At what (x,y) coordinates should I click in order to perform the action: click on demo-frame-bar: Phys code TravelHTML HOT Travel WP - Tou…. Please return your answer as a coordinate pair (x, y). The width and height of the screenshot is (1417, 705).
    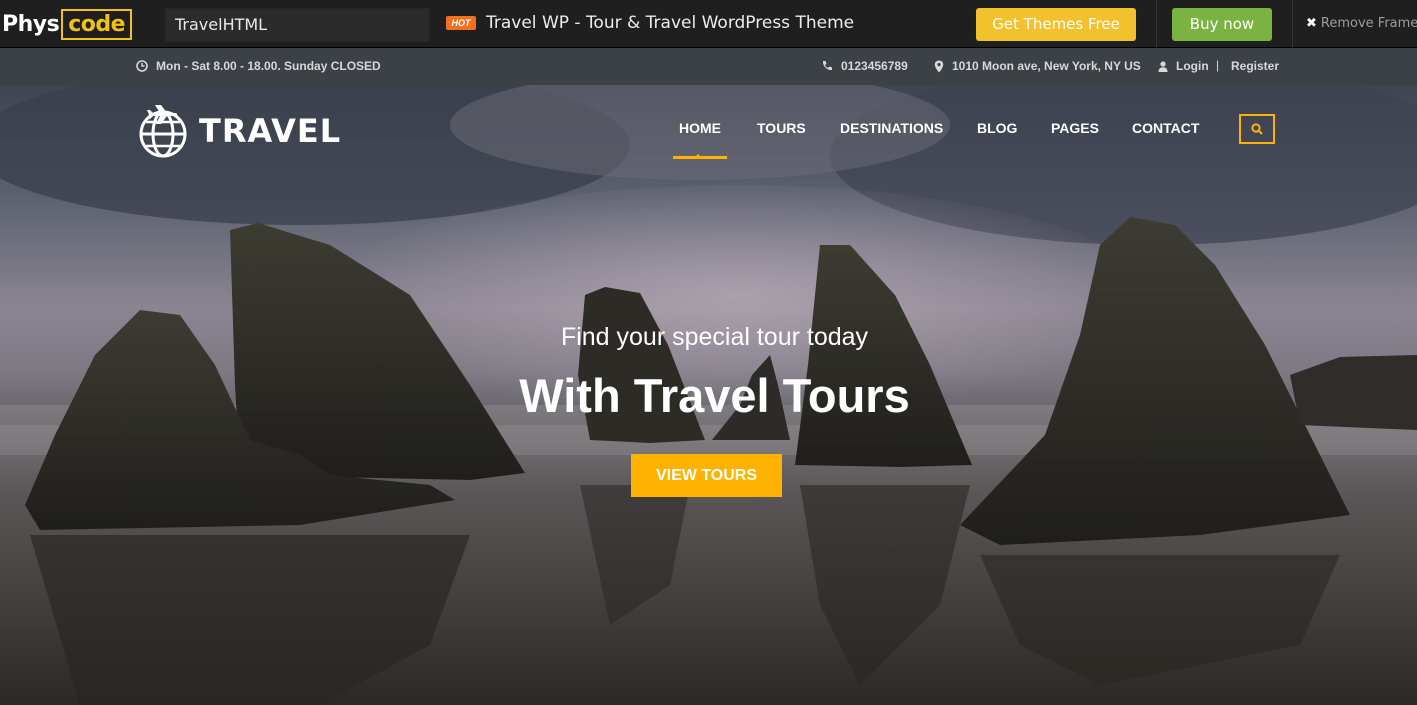
    Looking at the image, I should click on (708, 24).